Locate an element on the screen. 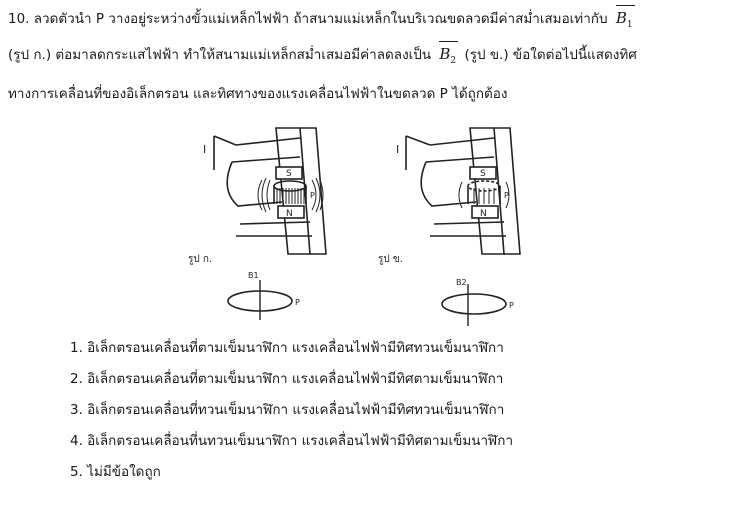 This screenshot has width=731, height=508. current-label-b: I is located at coordinates (397, 149).